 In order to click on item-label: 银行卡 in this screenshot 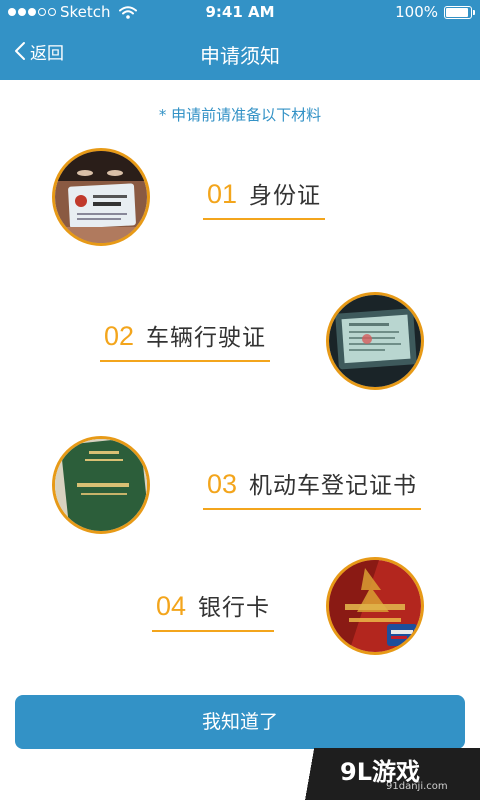, I will do `click(234, 608)`.